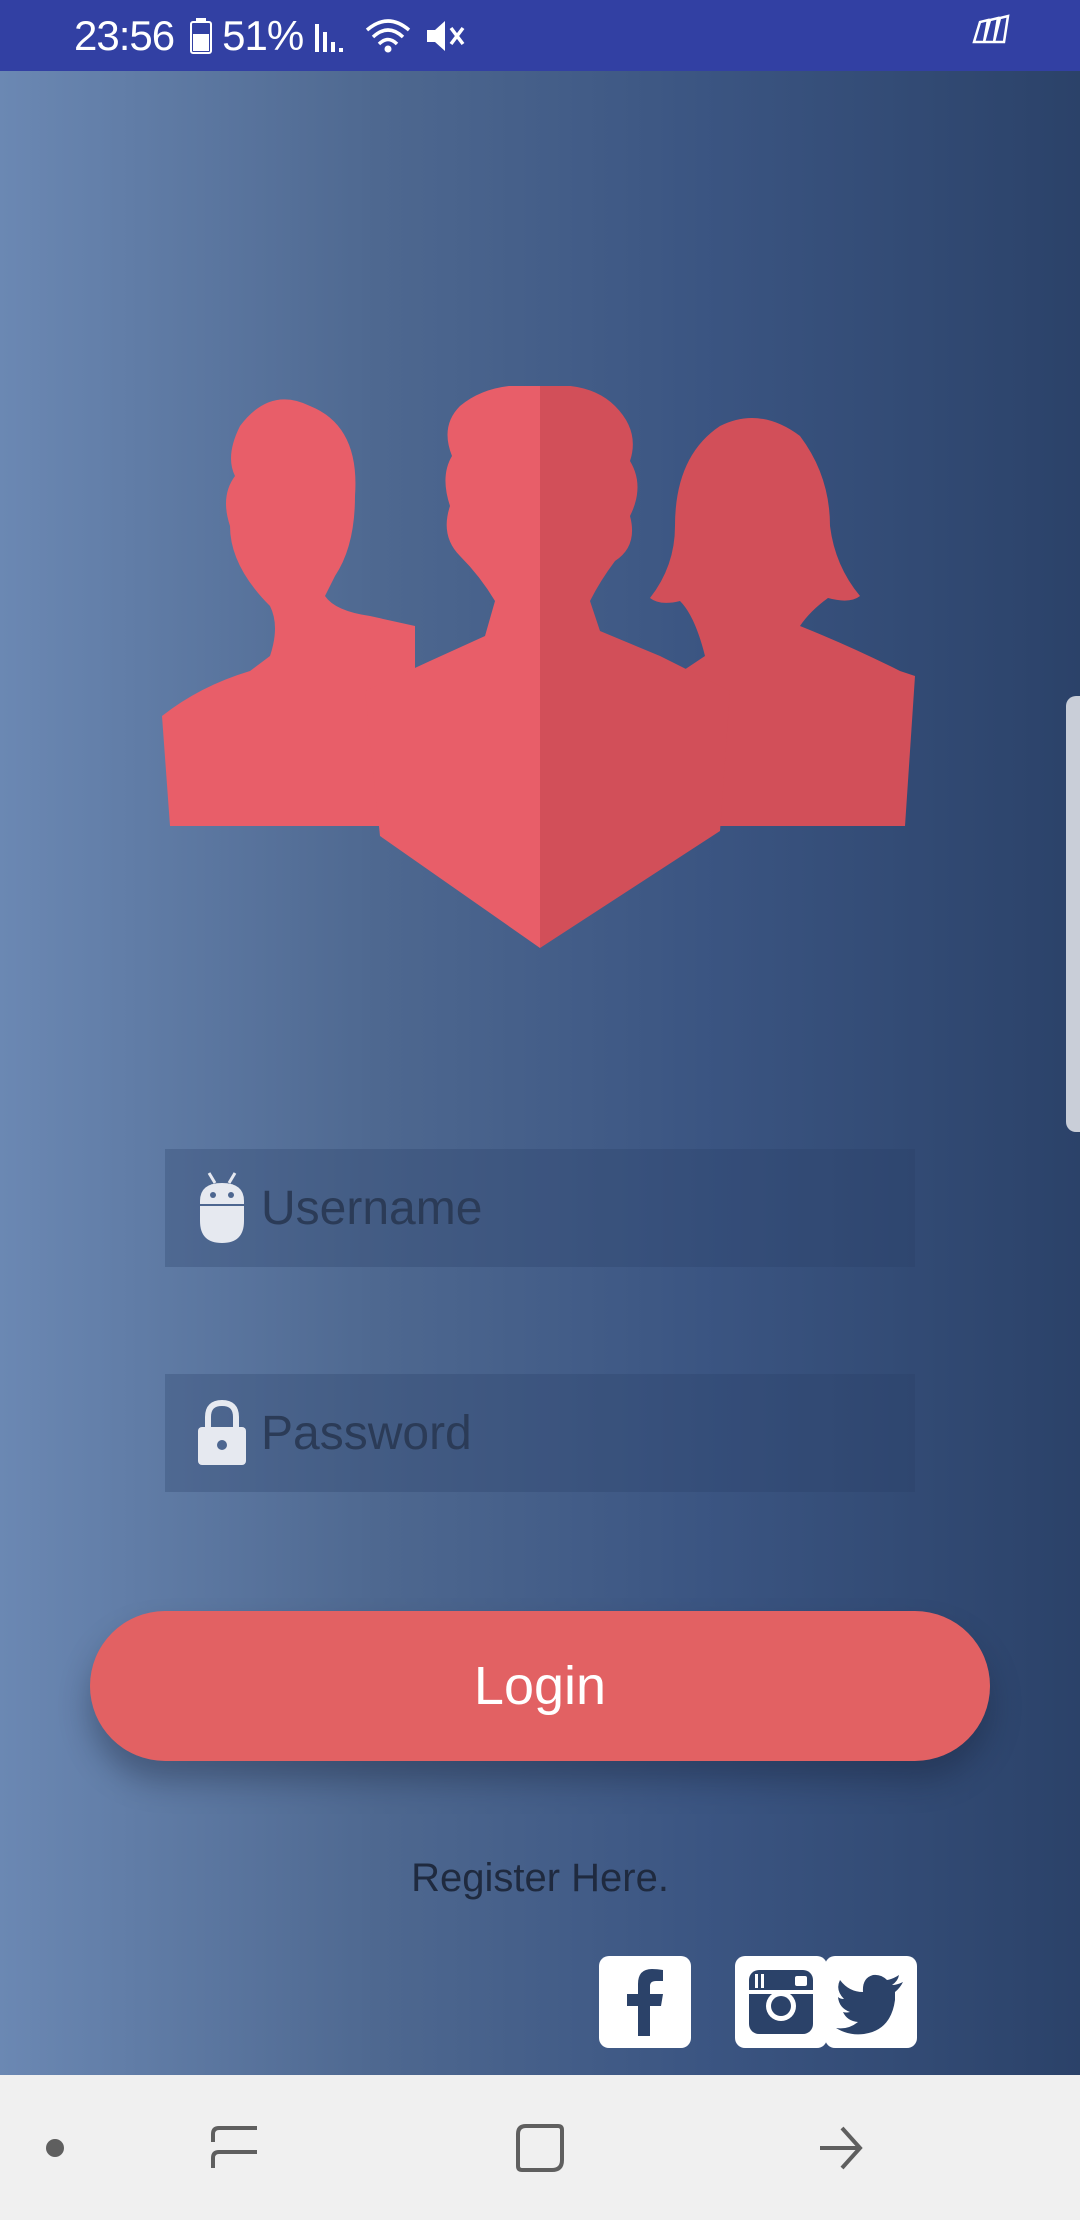  I want to click on mute-icon, so click(445, 36).